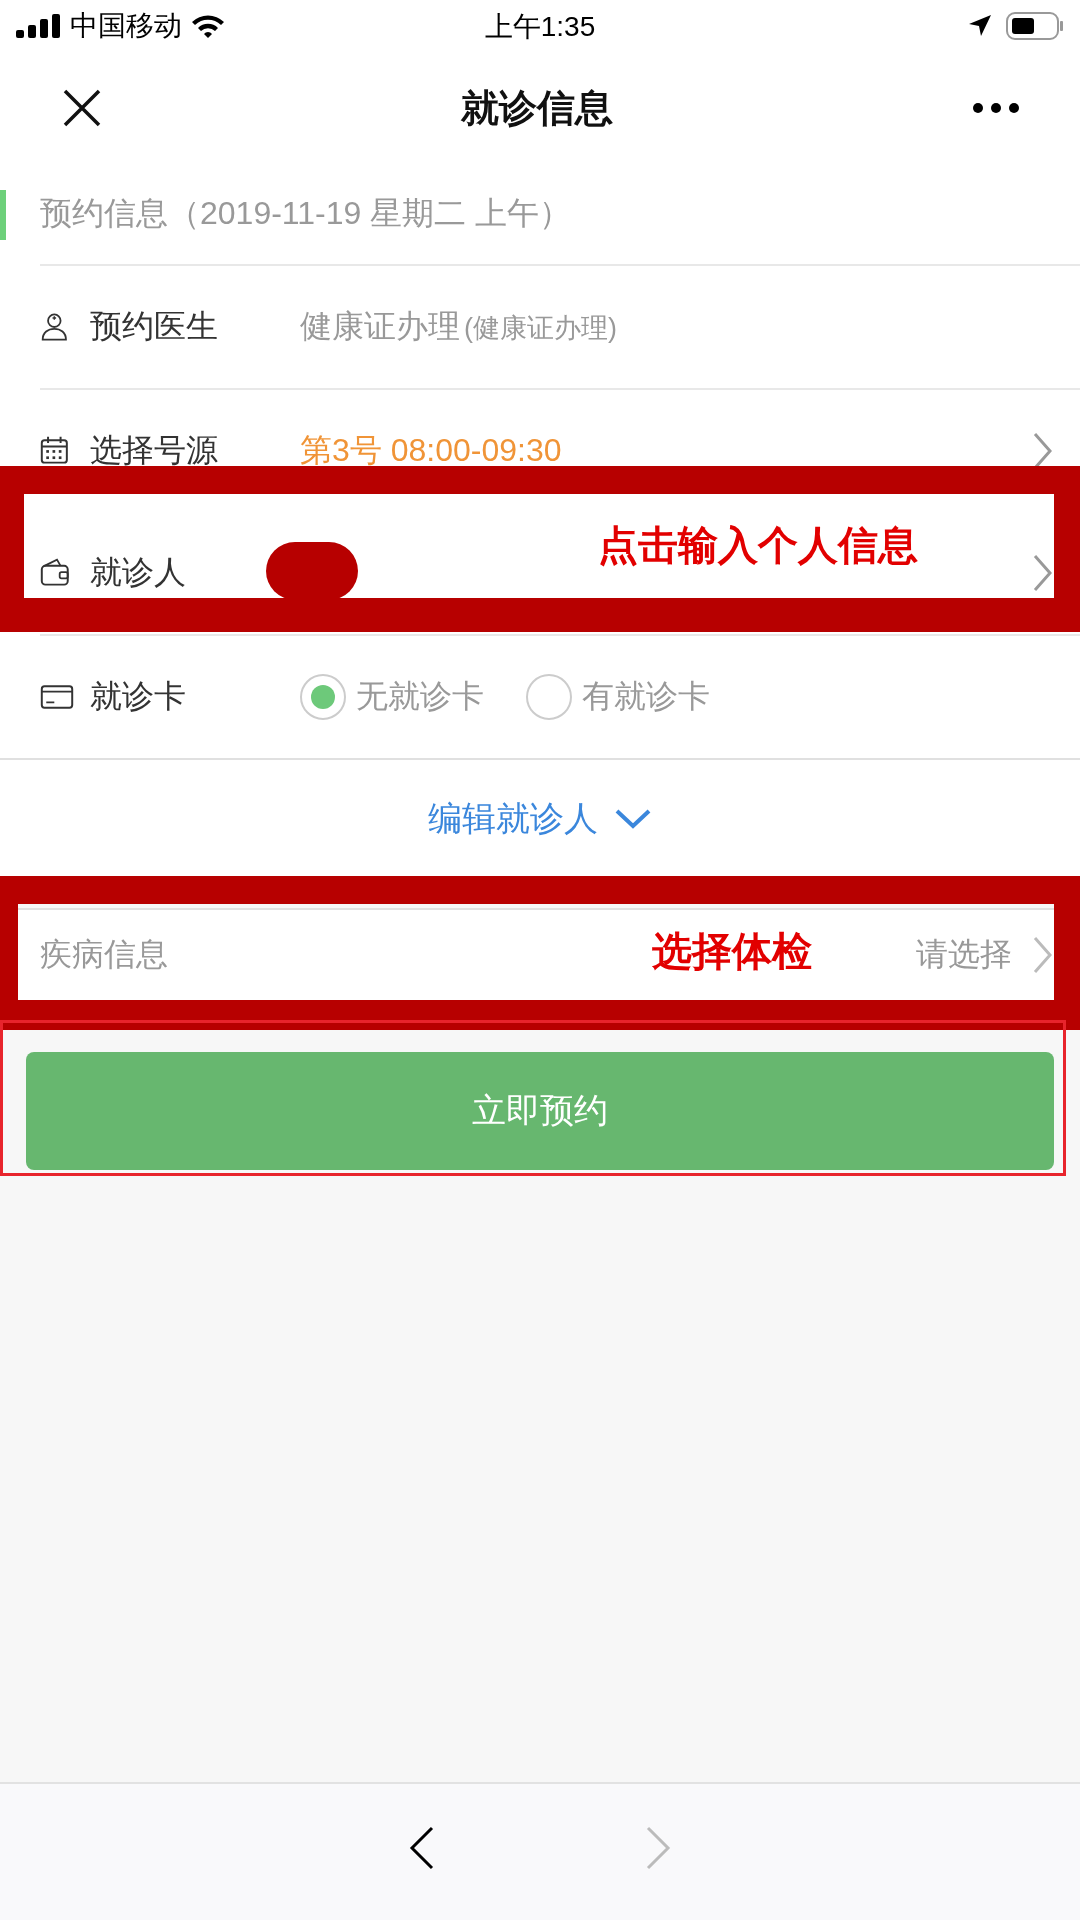 The image size is (1080, 1920). I want to click on more-icon, so click(996, 108).